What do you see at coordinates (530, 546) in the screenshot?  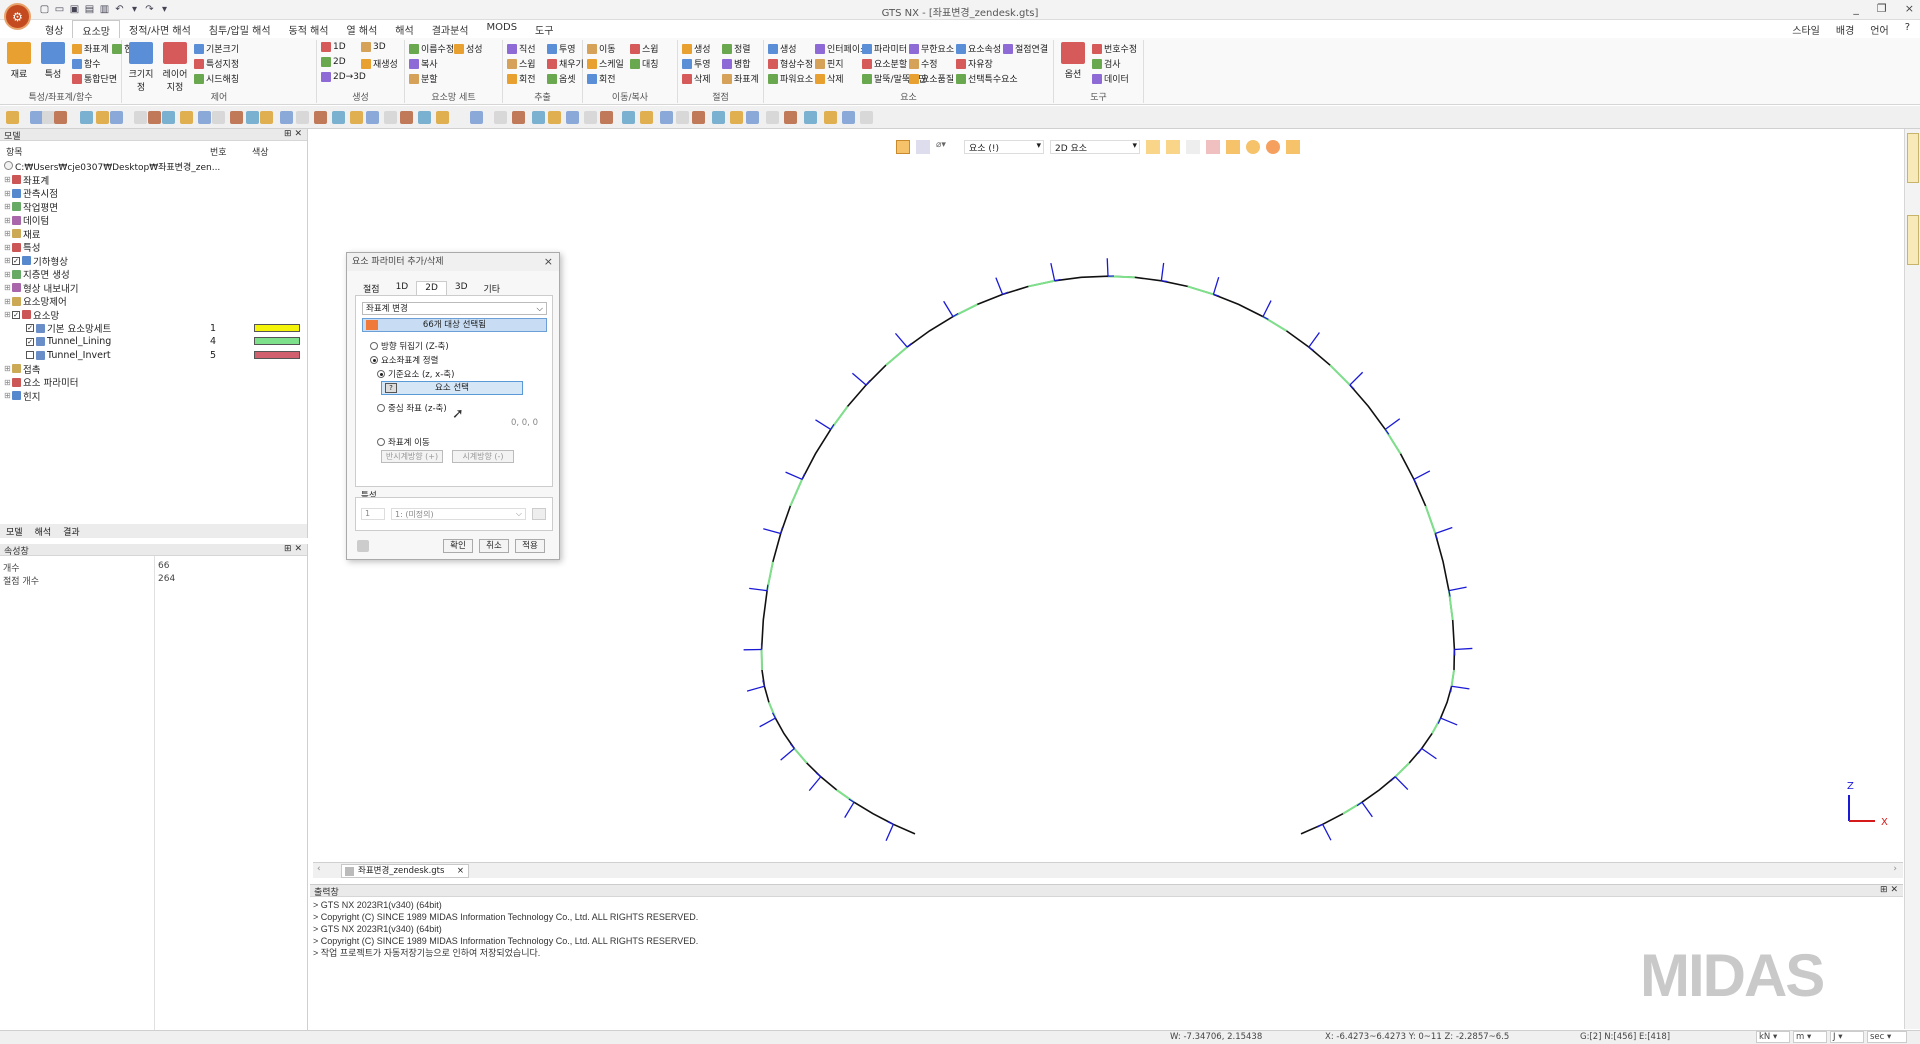 I see `apply-button: 적용` at bounding box center [530, 546].